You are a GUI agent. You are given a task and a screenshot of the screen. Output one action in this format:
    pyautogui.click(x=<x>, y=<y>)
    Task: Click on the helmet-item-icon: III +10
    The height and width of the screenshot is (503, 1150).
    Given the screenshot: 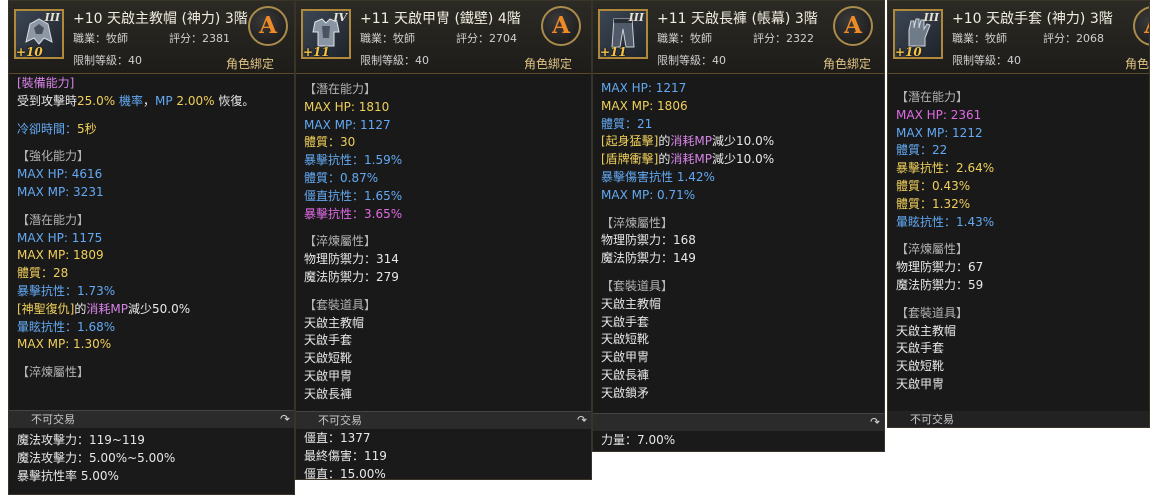 What is the action you would take?
    pyautogui.click(x=39, y=34)
    